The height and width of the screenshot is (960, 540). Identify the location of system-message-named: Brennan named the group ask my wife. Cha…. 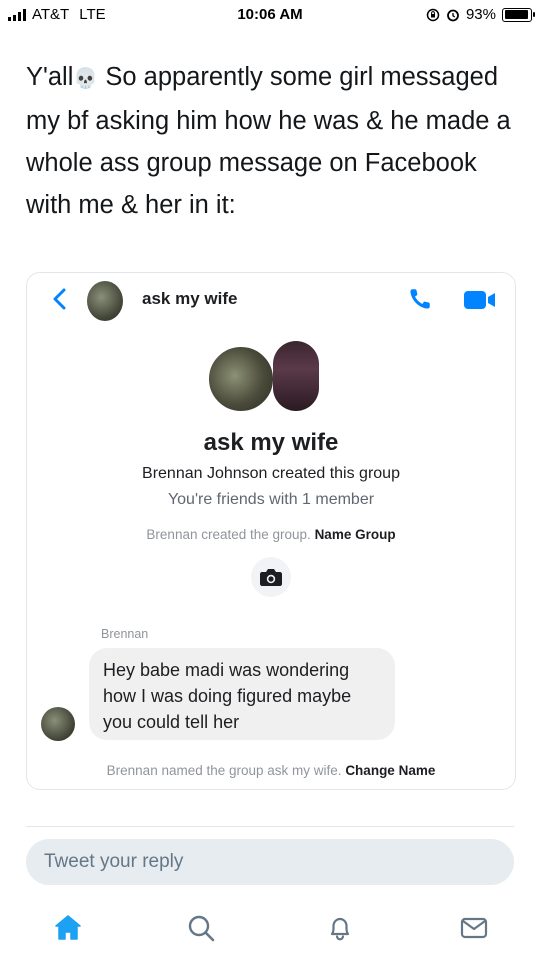
(271, 770).